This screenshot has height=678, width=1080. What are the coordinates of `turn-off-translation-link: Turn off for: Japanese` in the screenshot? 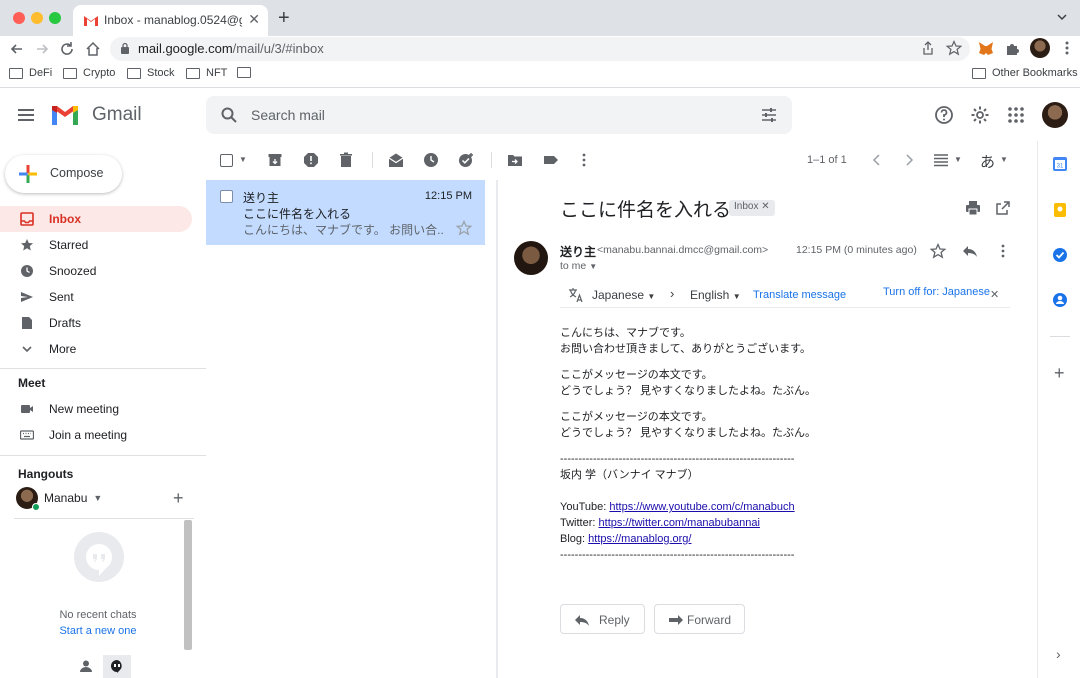 It's located at (936, 292).